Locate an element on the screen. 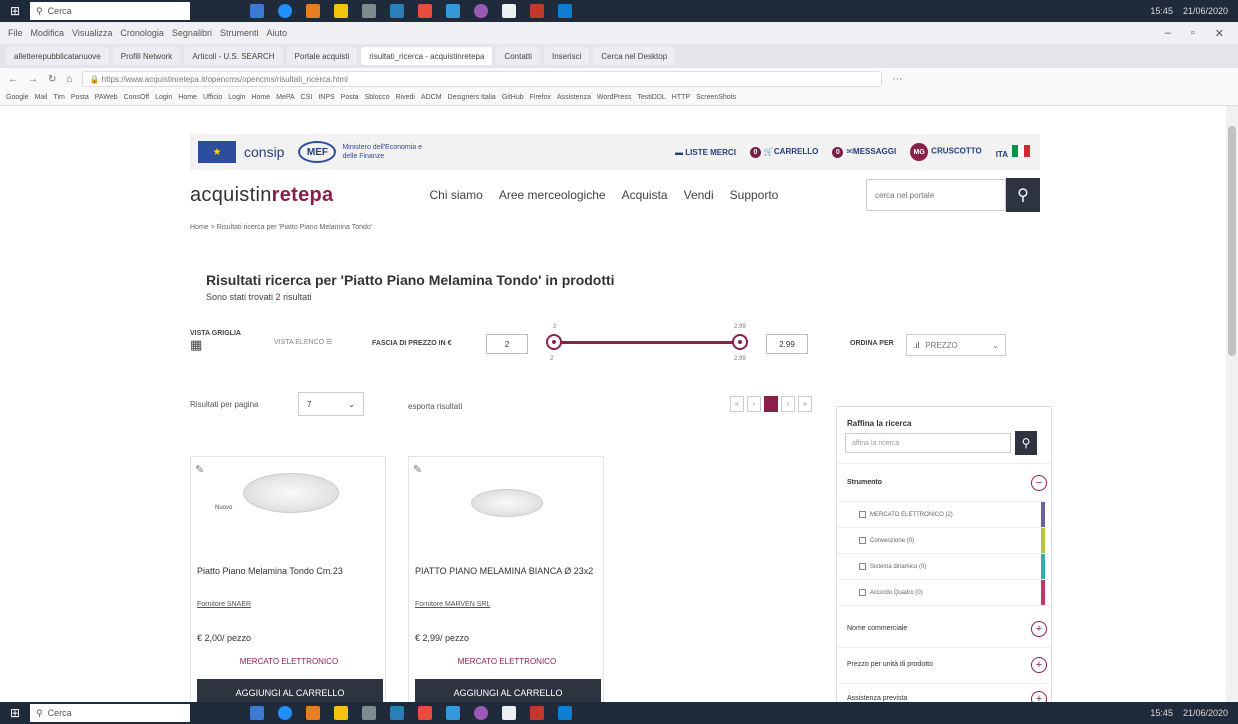  forward-icon: → is located at coordinates (33, 79).